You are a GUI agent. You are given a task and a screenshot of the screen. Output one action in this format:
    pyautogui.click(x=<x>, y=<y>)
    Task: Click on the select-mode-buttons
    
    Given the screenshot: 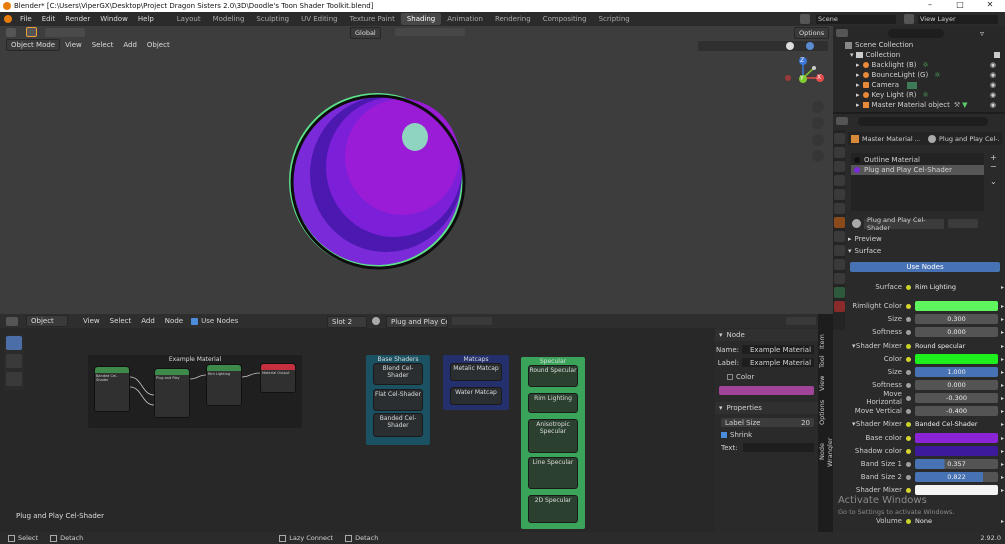 What is the action you would take?
    pyautogui.click(x=65, y=32)
    